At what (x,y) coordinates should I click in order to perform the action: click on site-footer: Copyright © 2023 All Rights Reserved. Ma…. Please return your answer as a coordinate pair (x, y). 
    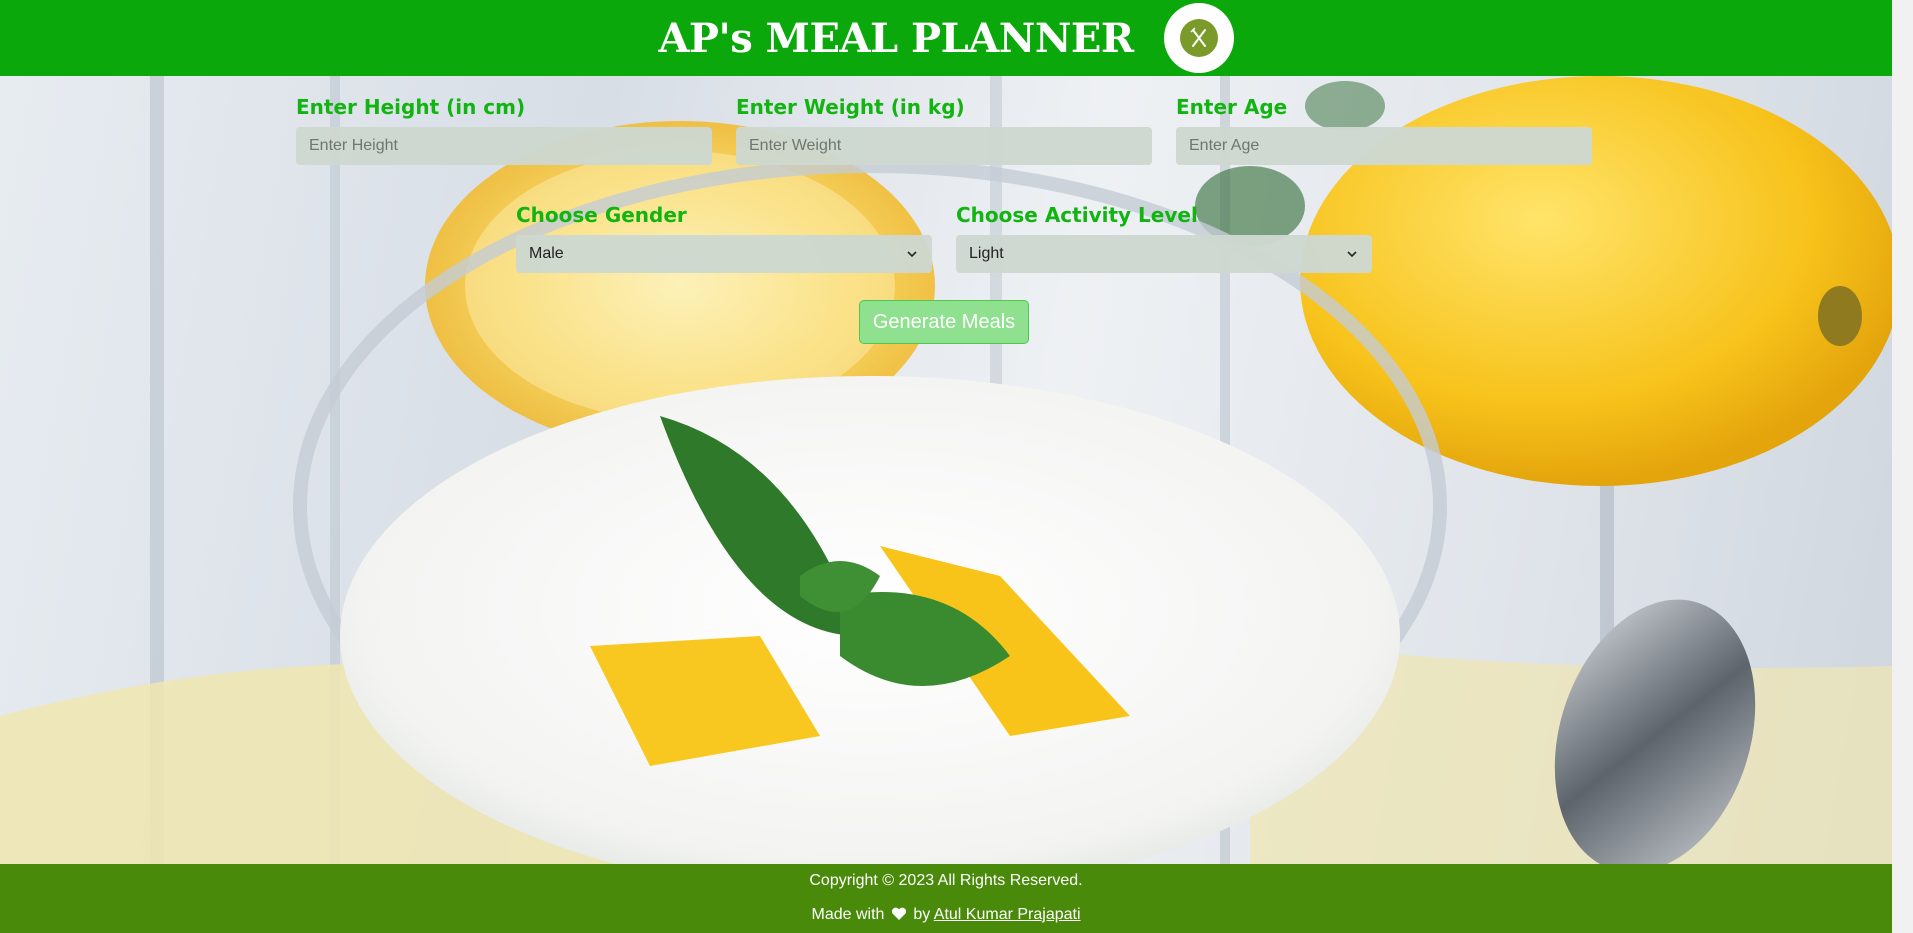
    Looking at the image, I should click on (946, 898).